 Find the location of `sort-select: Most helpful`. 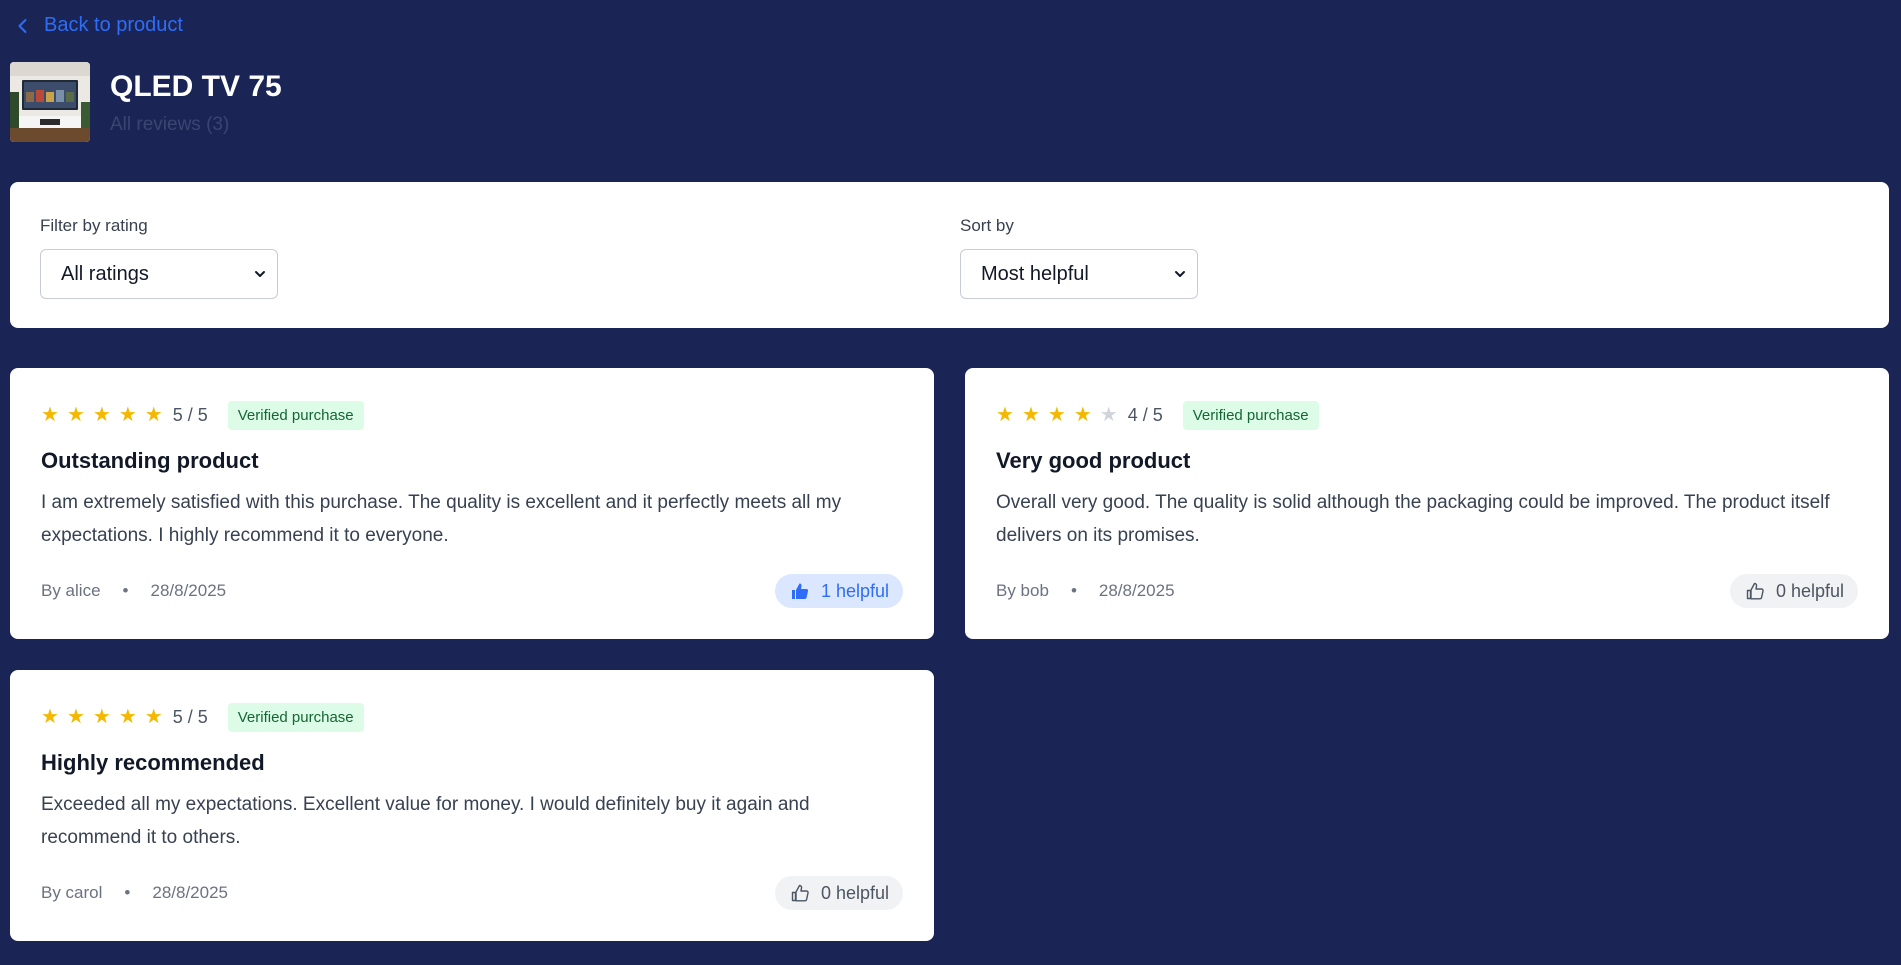

sort-select: Most helpful is located at coordinates (1079, 274).